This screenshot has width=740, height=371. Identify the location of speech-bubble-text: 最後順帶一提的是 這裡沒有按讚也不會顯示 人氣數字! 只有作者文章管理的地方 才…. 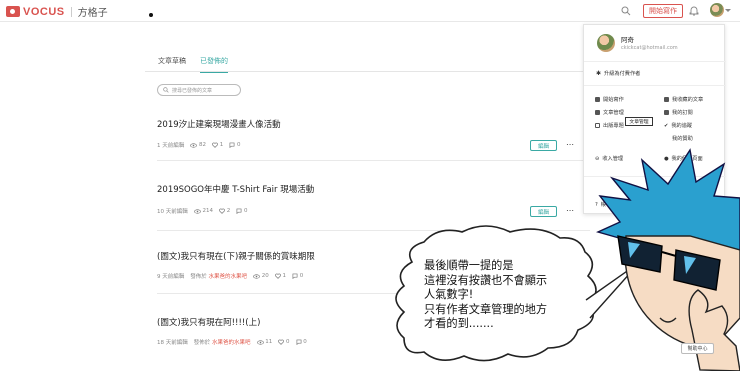
(486, 294).